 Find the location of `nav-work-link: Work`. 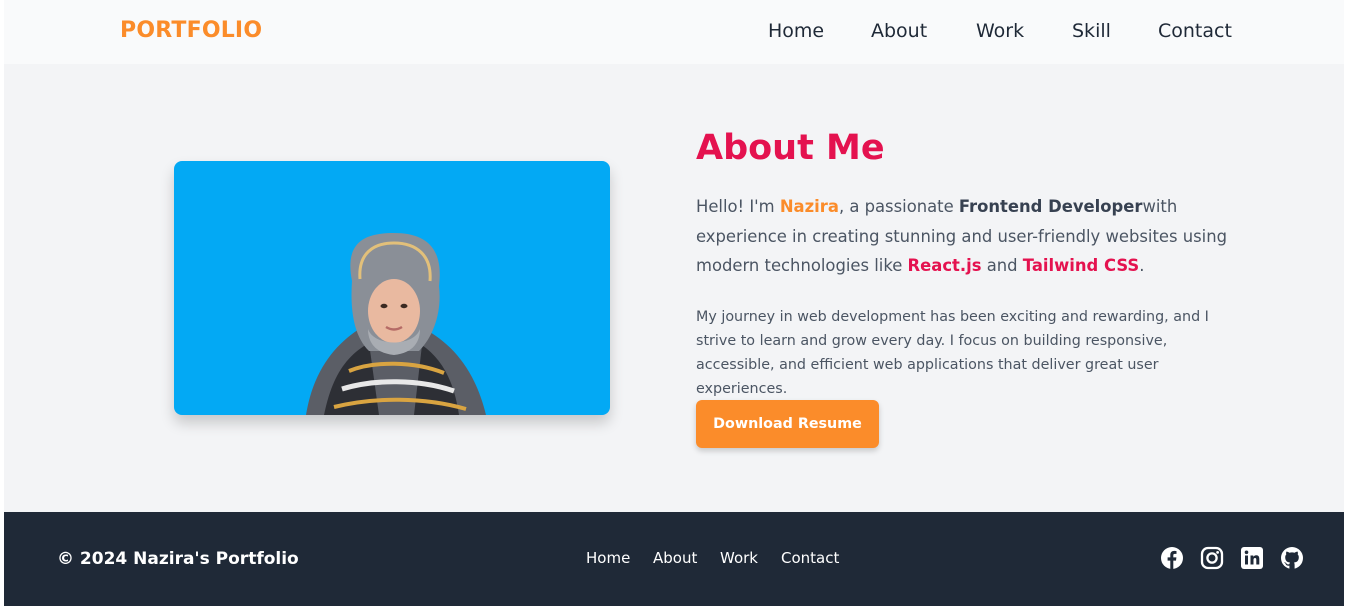

nav-work-link: Work is located at coordinates (1000, 31).